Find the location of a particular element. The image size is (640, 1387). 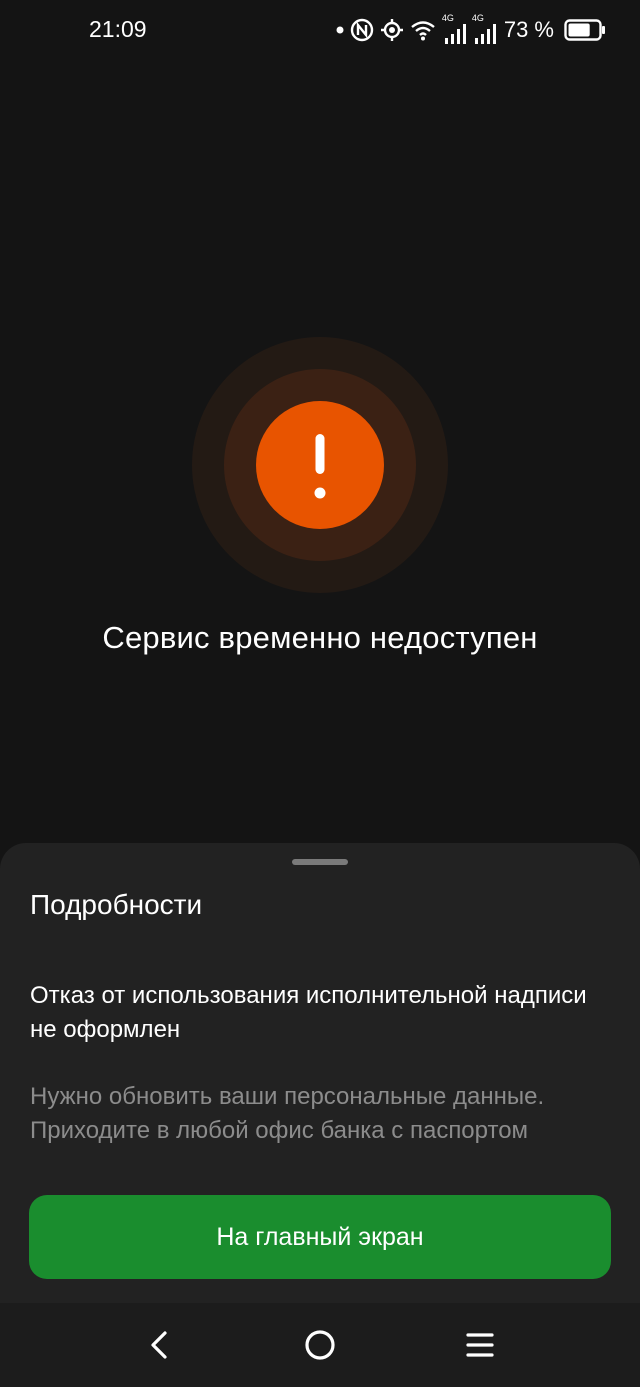

sheet-title: Подробности is located at coordinates (116, 904).